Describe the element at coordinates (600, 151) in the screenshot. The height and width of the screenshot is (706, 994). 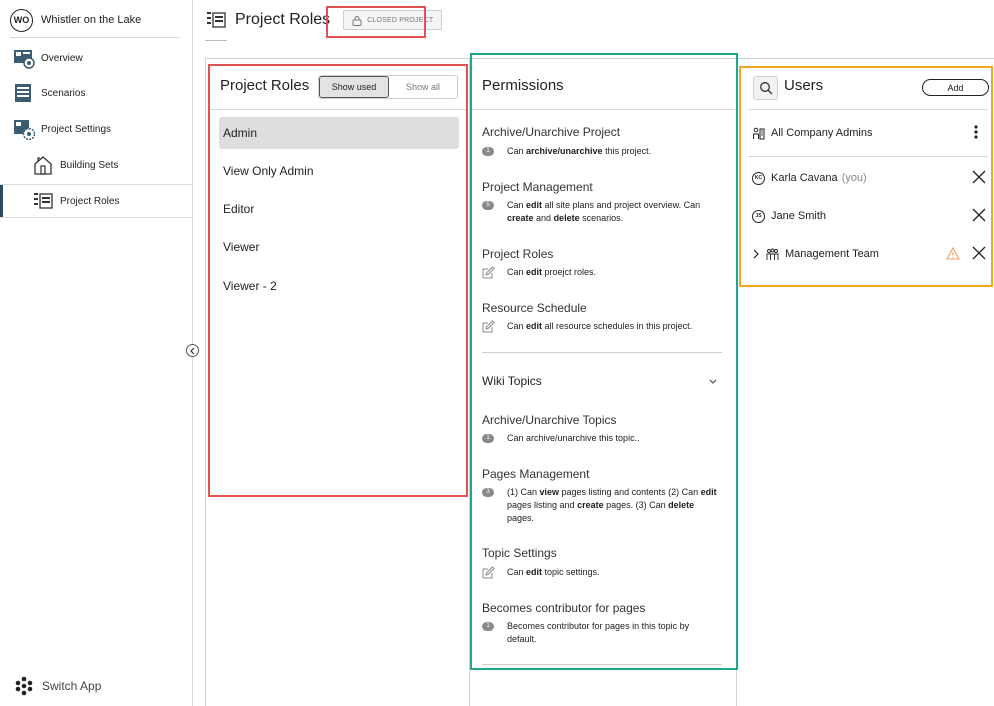
I see `permission-description: 1 Can archive/unarchive this project.` at that location.